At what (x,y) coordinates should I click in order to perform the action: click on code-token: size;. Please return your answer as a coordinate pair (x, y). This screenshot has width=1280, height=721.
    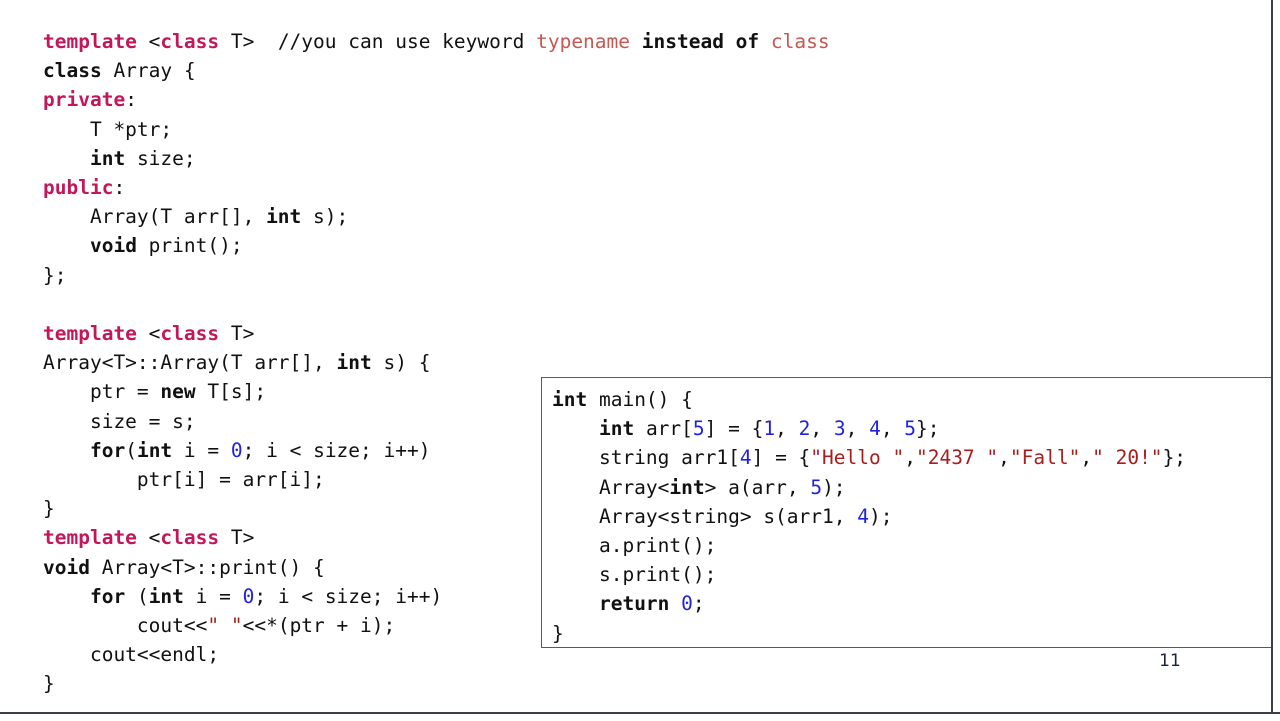
    Looking at the image, I should click on (160, 158).